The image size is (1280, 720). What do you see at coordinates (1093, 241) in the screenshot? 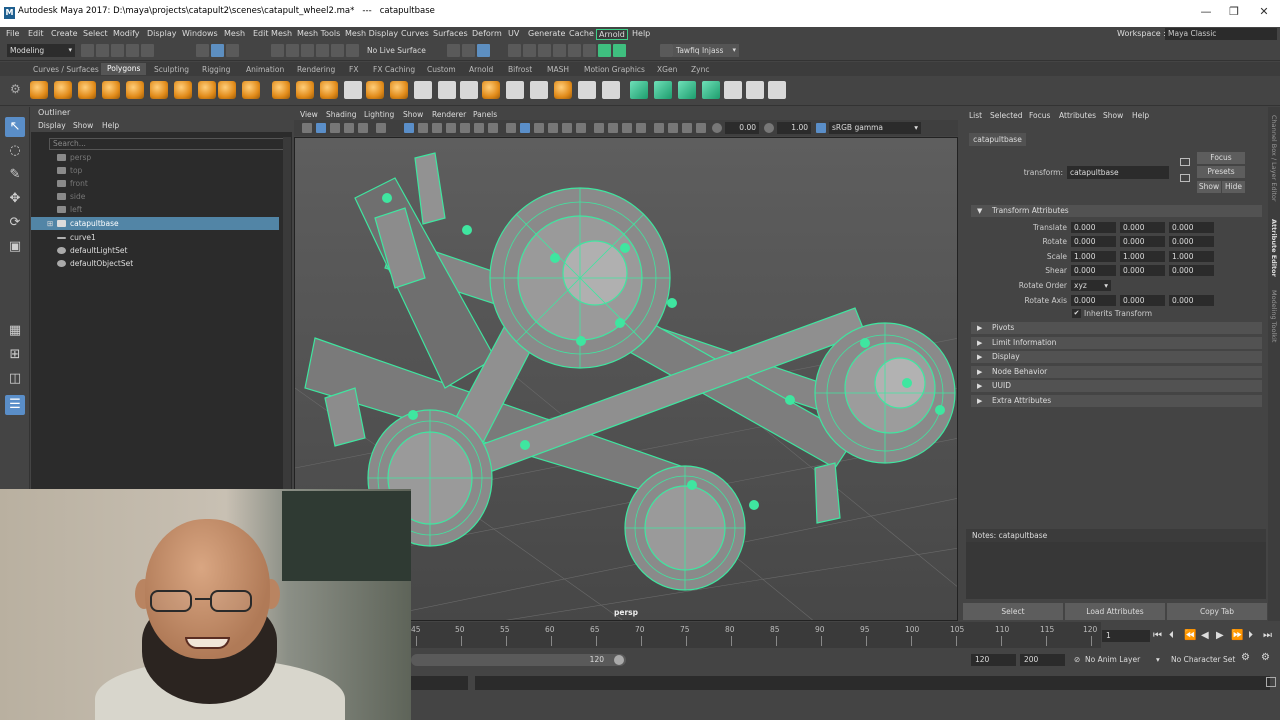
I see `rotate-x-field: 0.000` at bounding box center [1093, 241].